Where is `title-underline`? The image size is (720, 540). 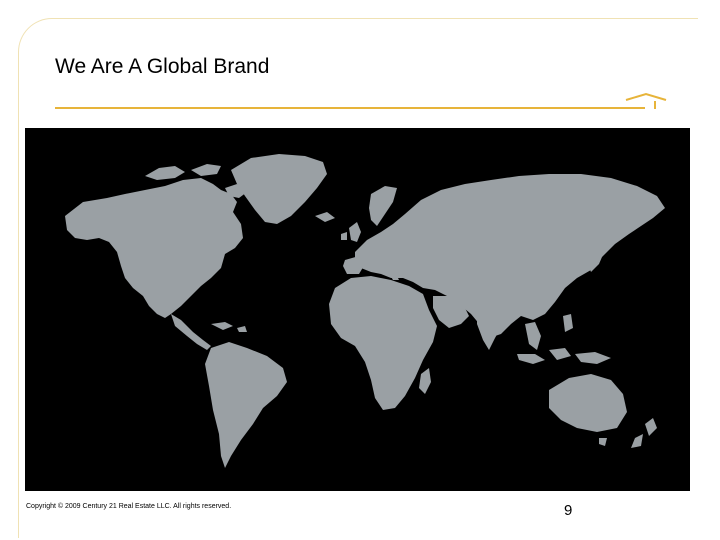 title-underline is located at coordinates (350, 108).